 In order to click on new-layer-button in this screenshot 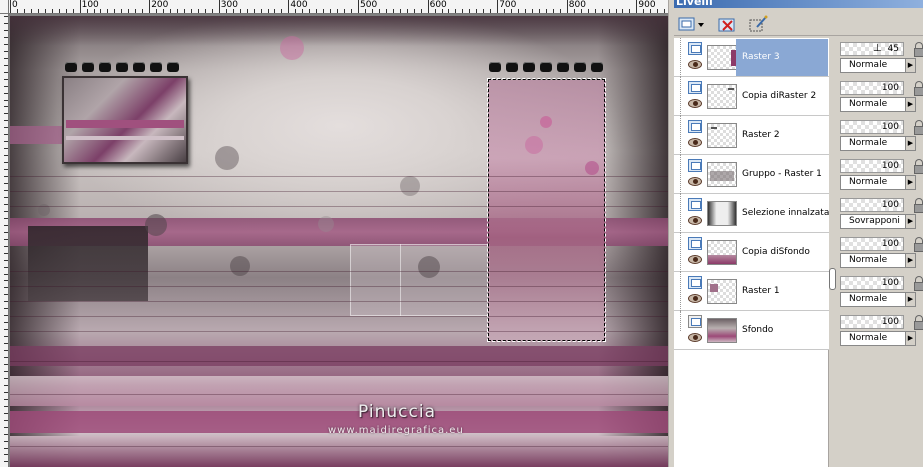, I will do `click(691, 24)`.